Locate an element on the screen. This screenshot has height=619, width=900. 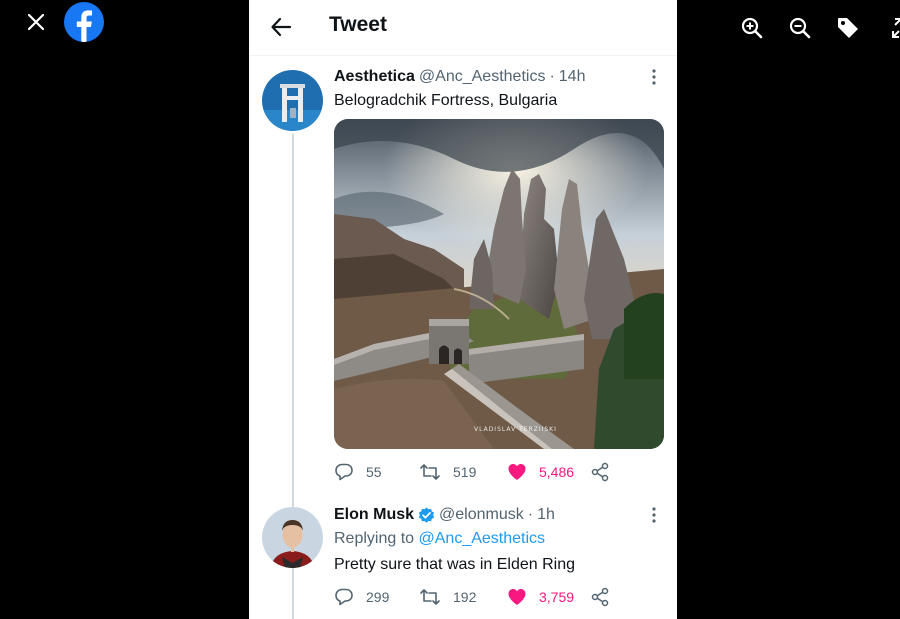
tag-photo-button is located at coordinates (848, 28).